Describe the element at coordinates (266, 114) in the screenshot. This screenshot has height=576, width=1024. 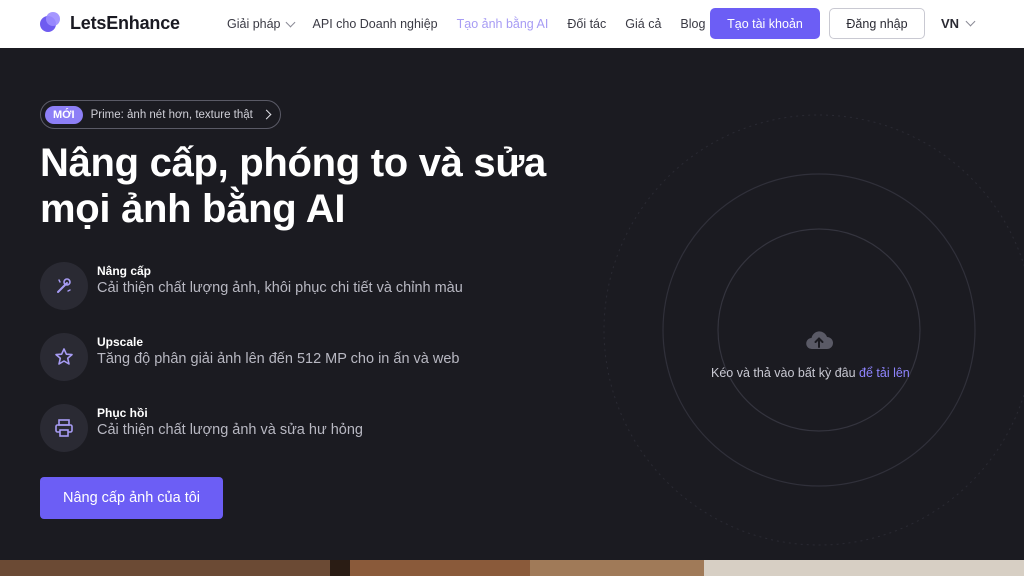
I see `chevron-right-icon` at that location.